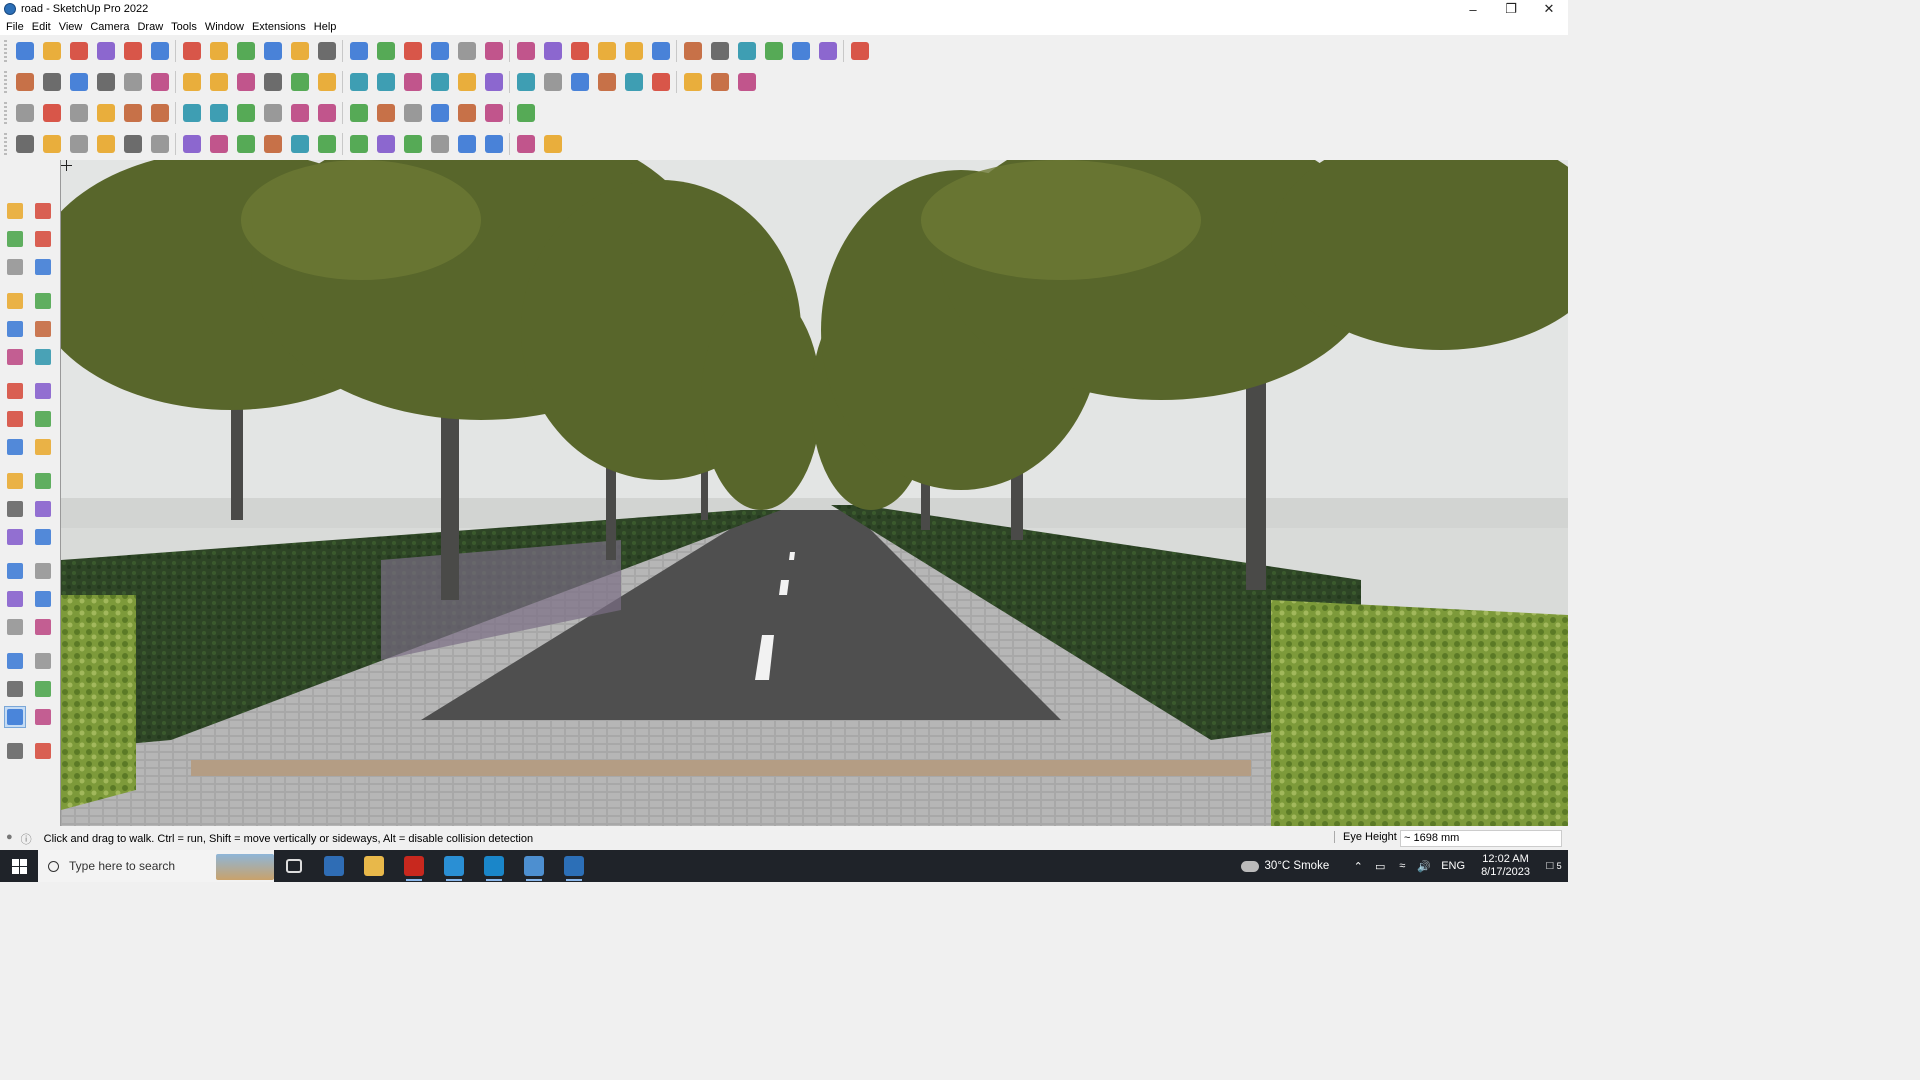  I want to click on sketchup-layout-taskbar-button, so click(454, 866).